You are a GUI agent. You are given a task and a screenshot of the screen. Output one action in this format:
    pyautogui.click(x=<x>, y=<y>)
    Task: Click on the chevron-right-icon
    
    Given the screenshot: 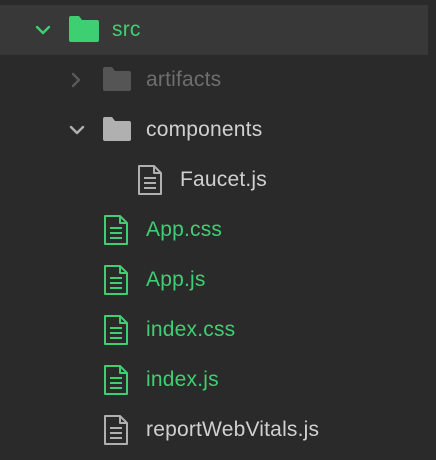 What is the action you would take?
    pyautogui.click(x=76, y=80)
    